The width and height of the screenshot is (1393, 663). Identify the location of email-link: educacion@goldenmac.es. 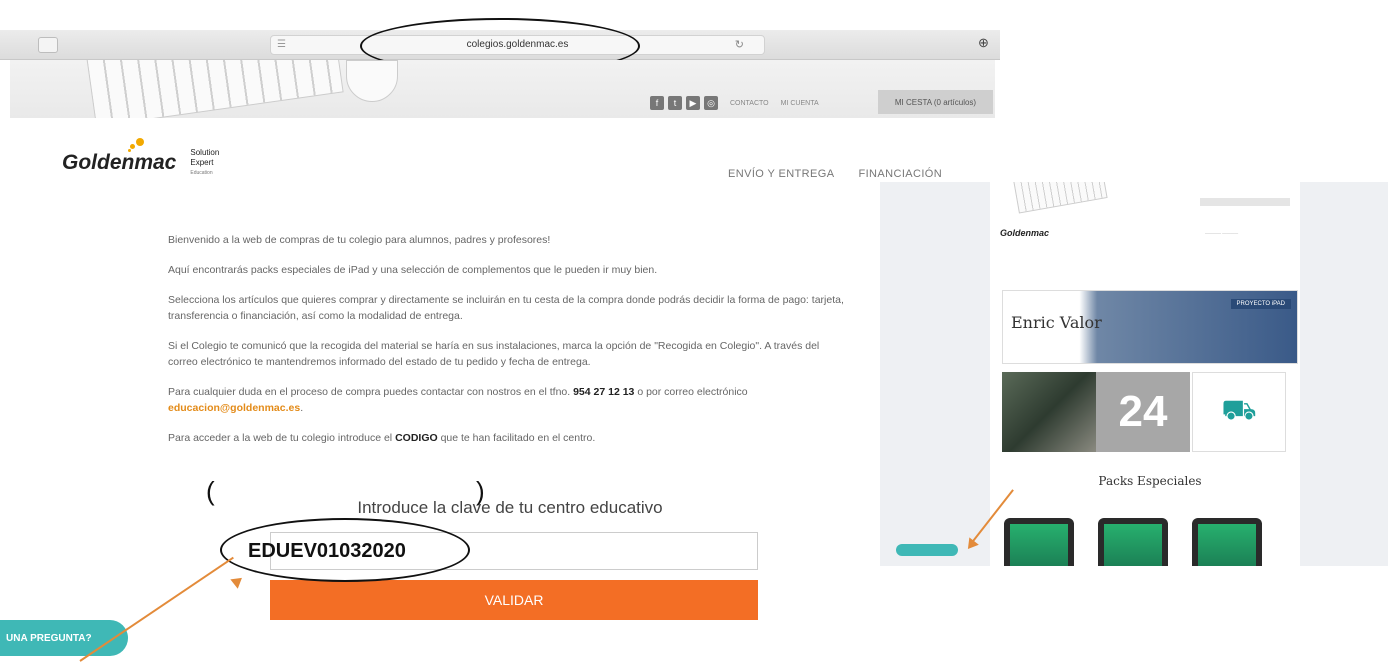
(234, 408).